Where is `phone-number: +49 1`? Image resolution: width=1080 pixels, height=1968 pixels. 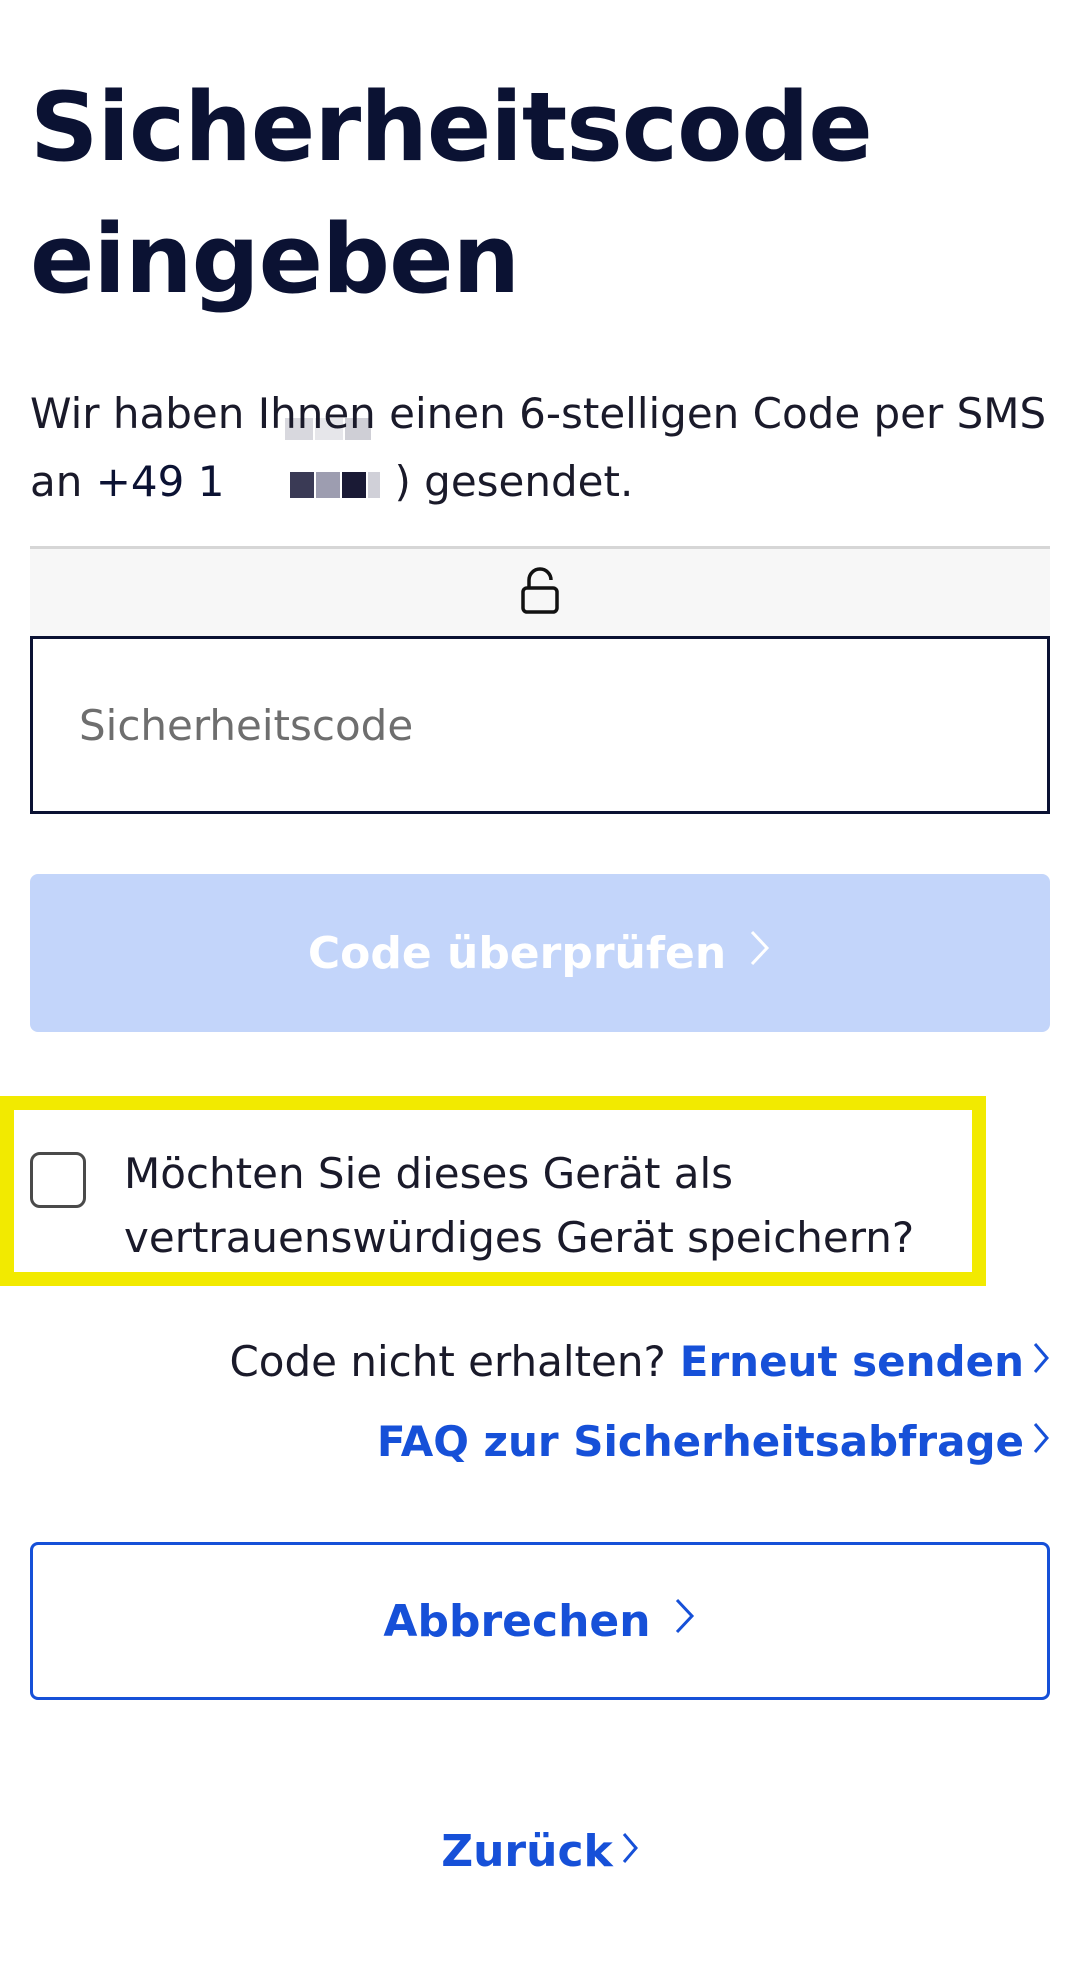 phone-number: +49 1 is located at coordinates (160, 481).